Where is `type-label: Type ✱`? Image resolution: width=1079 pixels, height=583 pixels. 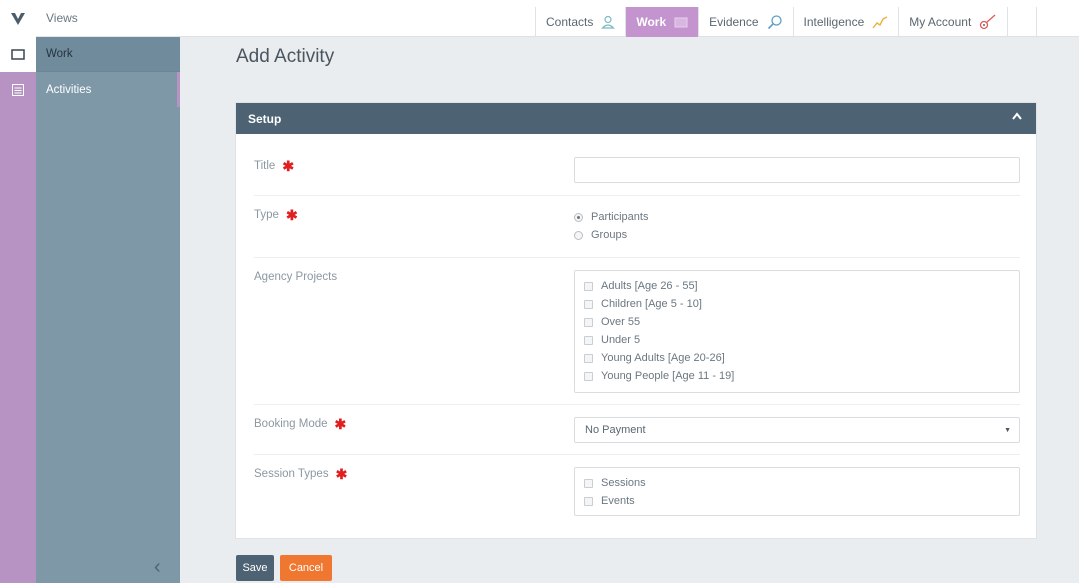
type-label: Type ✱ is located at coordinates (276, 215).